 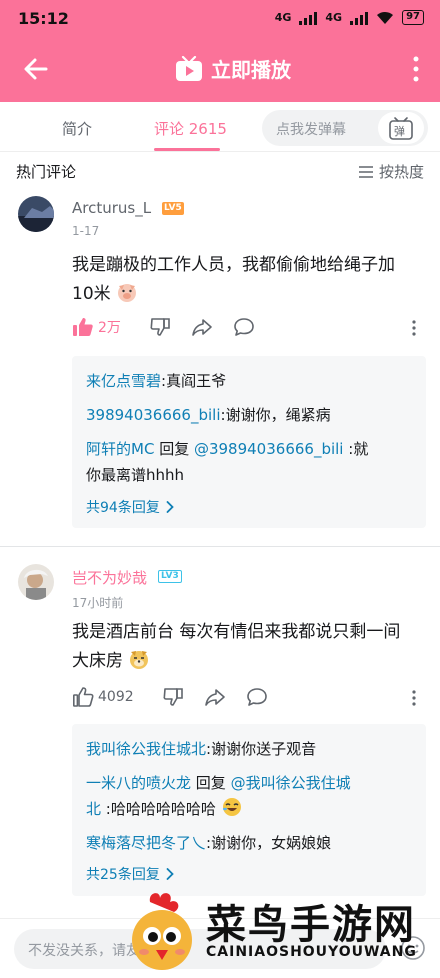 What do you see at coordinates (311, 952) in the screenshot?
I see `watermark-subtitle: CAINIAOSHOUYOUWANG` at bounding box center [311, 952].